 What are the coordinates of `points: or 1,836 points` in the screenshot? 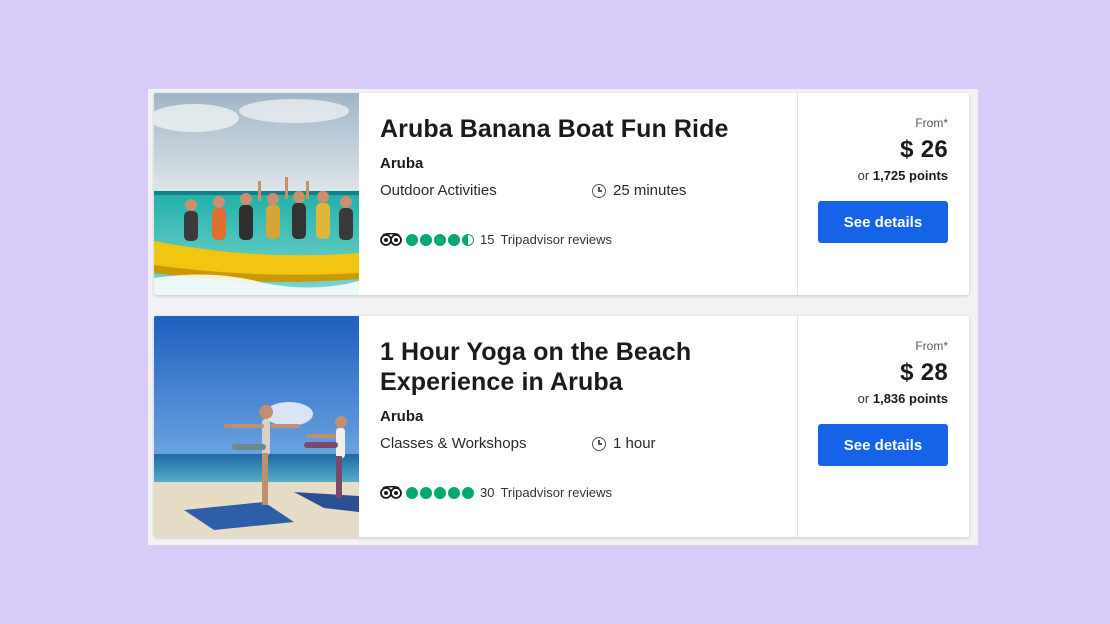 It's located at (873, 398).